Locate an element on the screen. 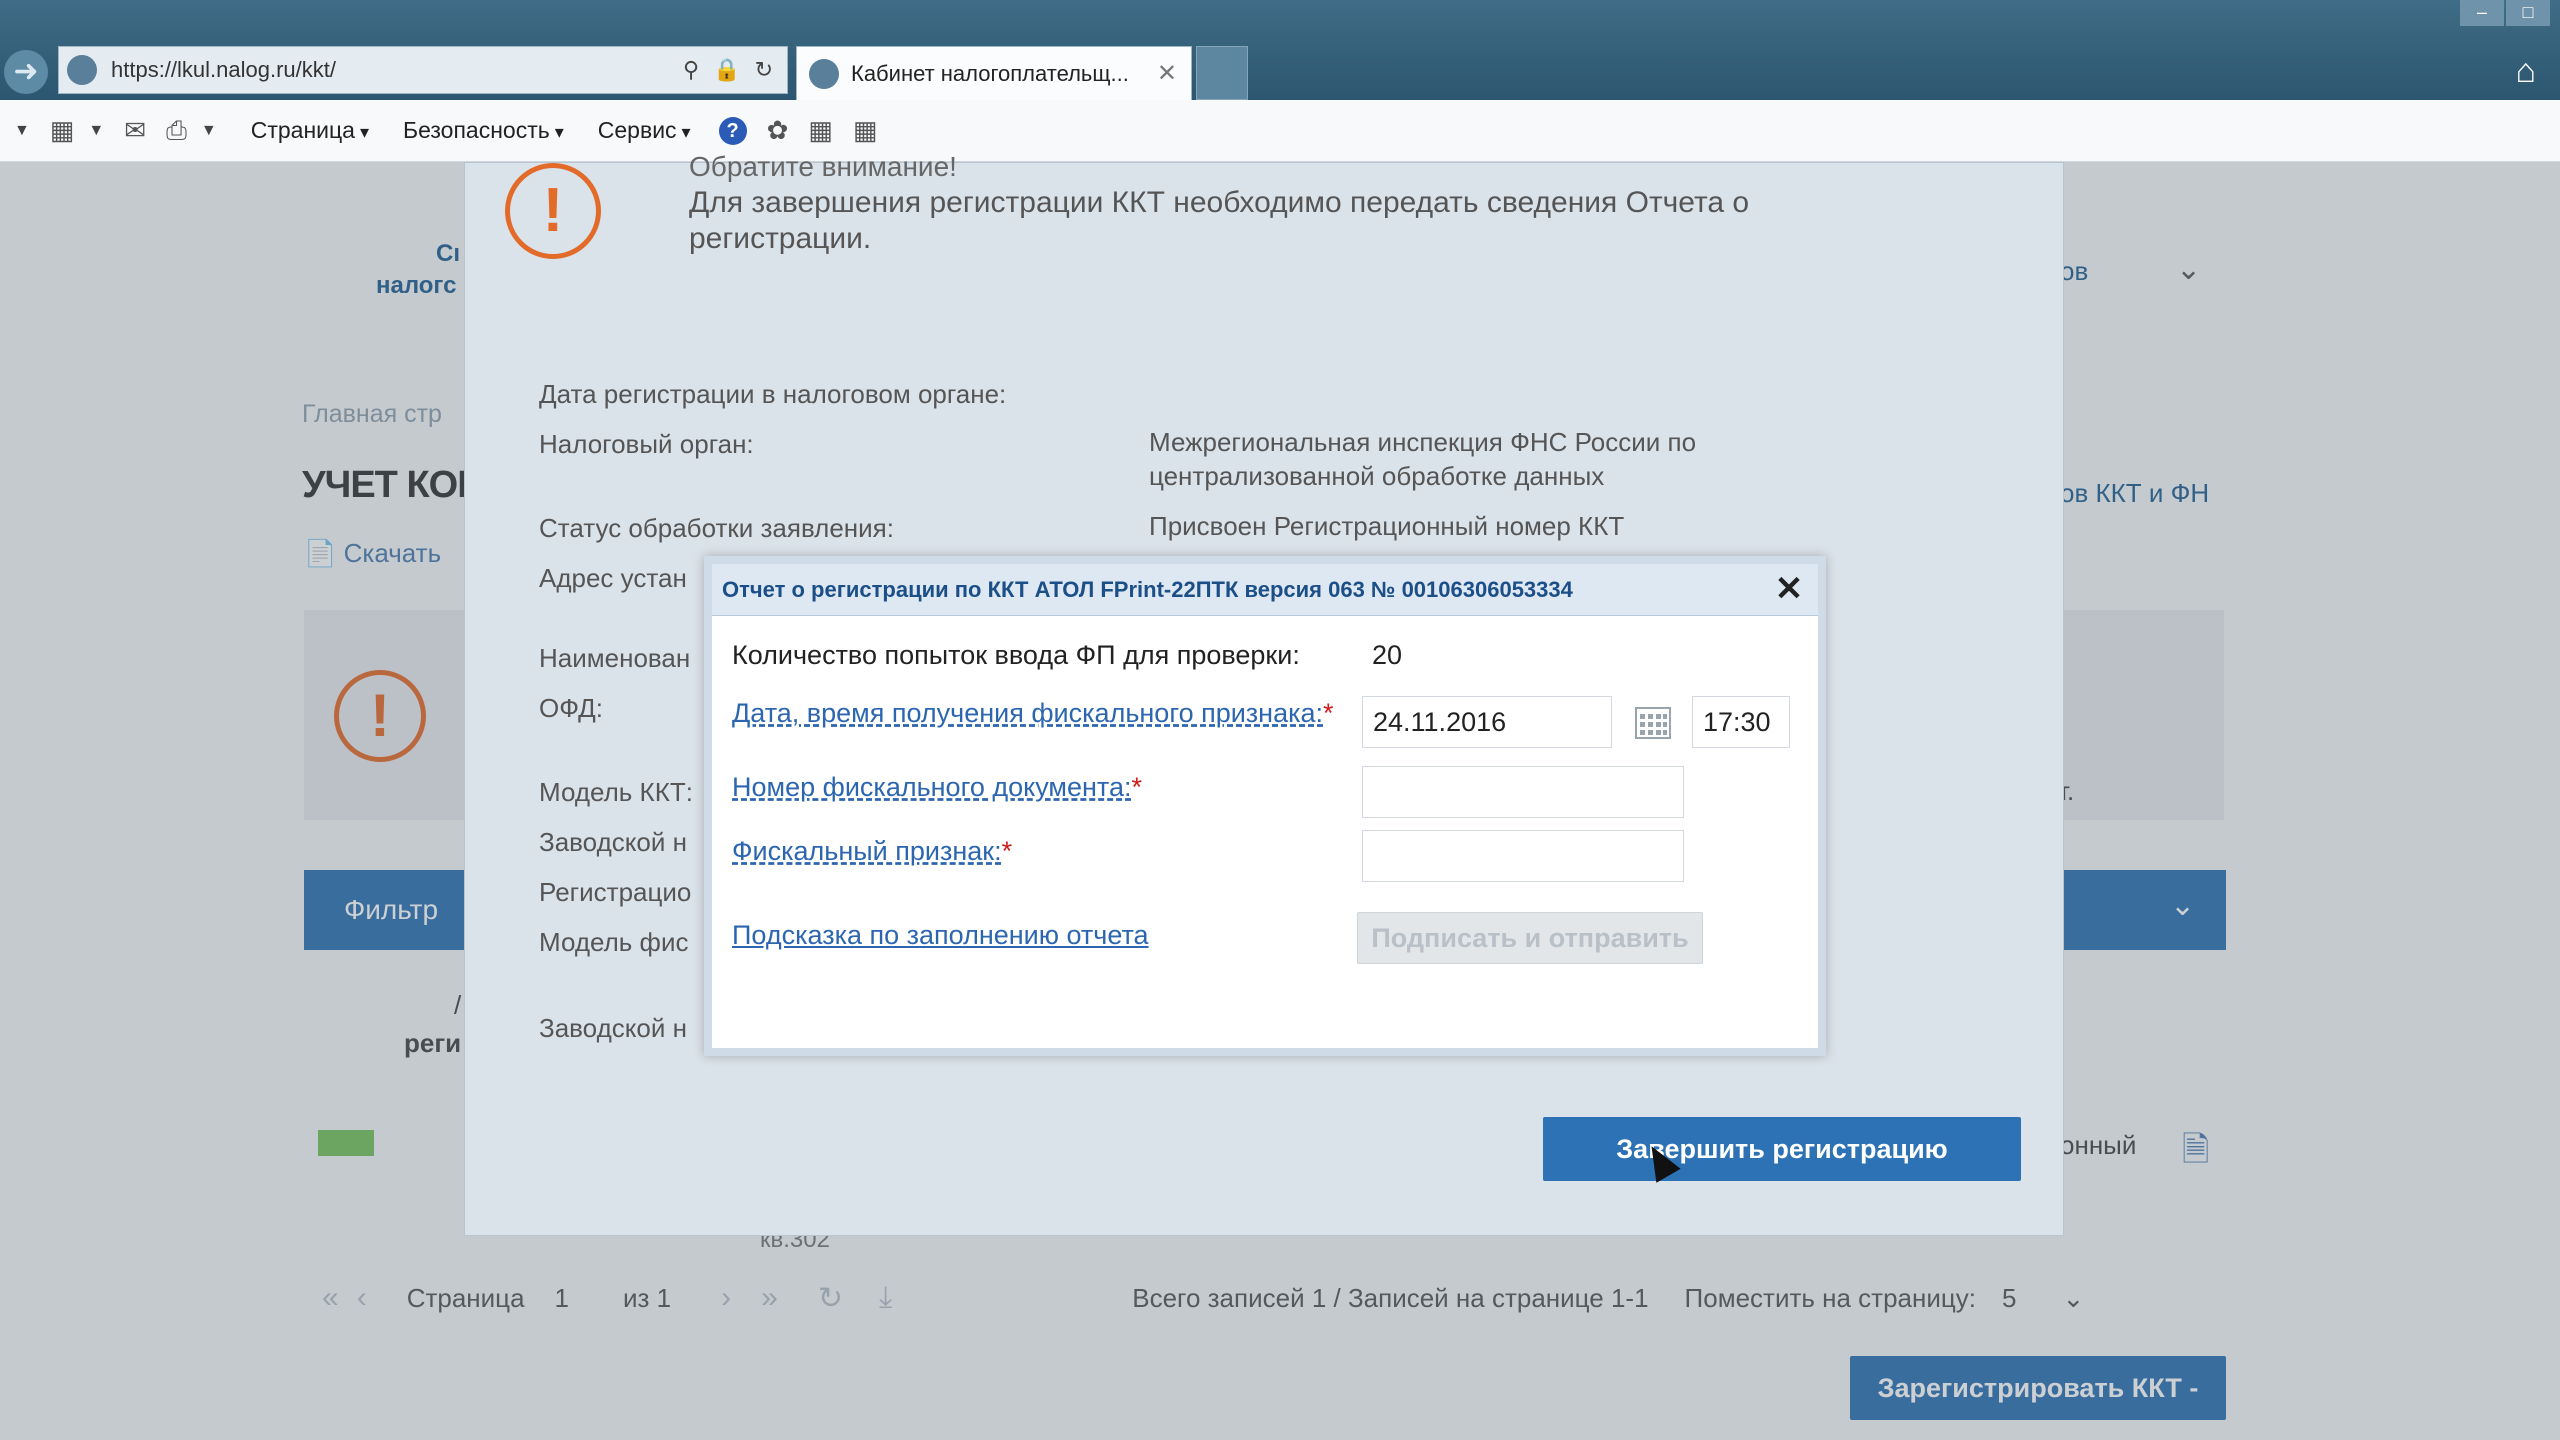 The width and height of the screenshot is (2560, 1440). fiscal-sign-input is located at coordinates (1523, 856).